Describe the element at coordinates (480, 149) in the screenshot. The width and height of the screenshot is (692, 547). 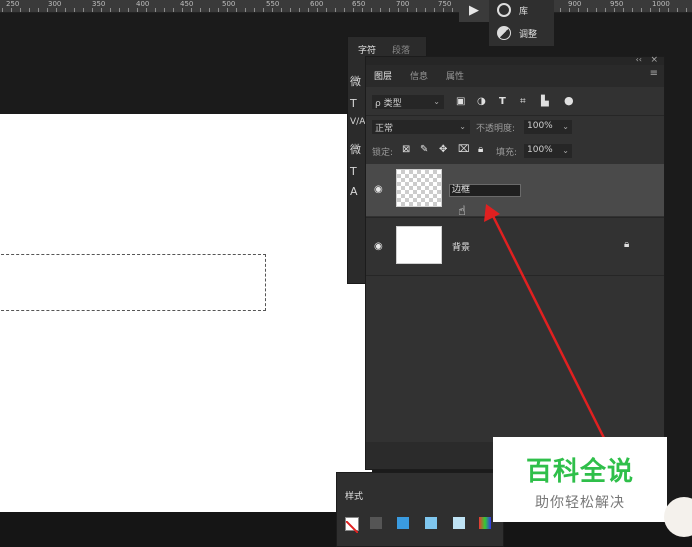
I see `lock-all-icon: 🔒︎` at that location.